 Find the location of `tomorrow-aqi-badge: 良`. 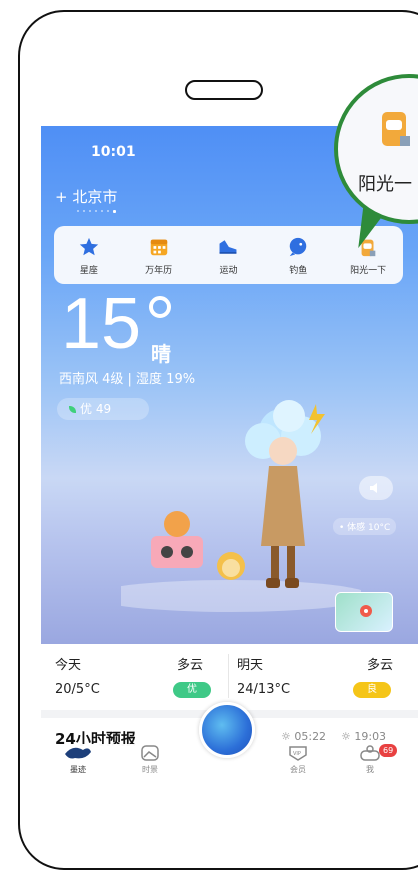

tomorrow-aqi-badge: 良 is located at coordinates (372, 690).